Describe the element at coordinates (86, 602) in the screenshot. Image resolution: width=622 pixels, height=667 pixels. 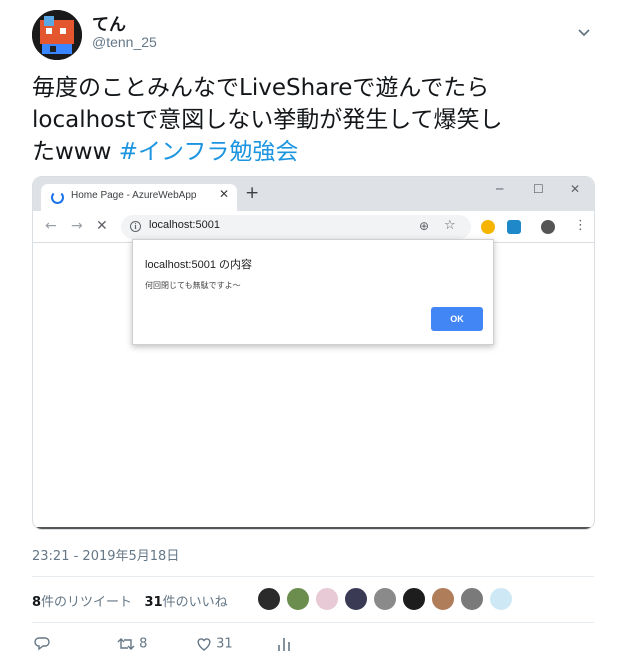
I see `retweet-label: 件のリツイート` at that location.